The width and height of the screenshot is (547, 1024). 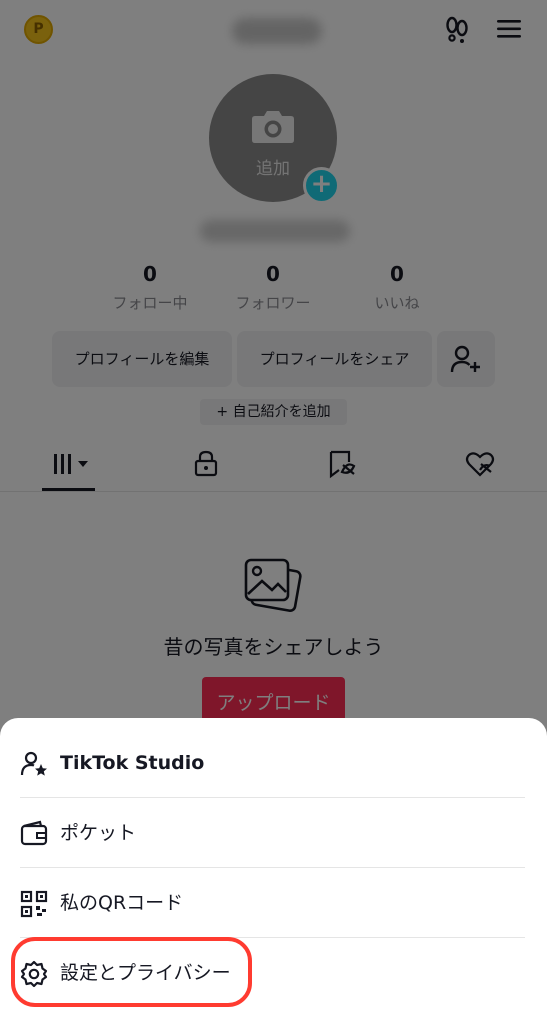 What do you see at coordinates (272, 903) in the screenshot?
I see `menu-item-qr-code: 私のQRコード` at bounding box center [272, 903].